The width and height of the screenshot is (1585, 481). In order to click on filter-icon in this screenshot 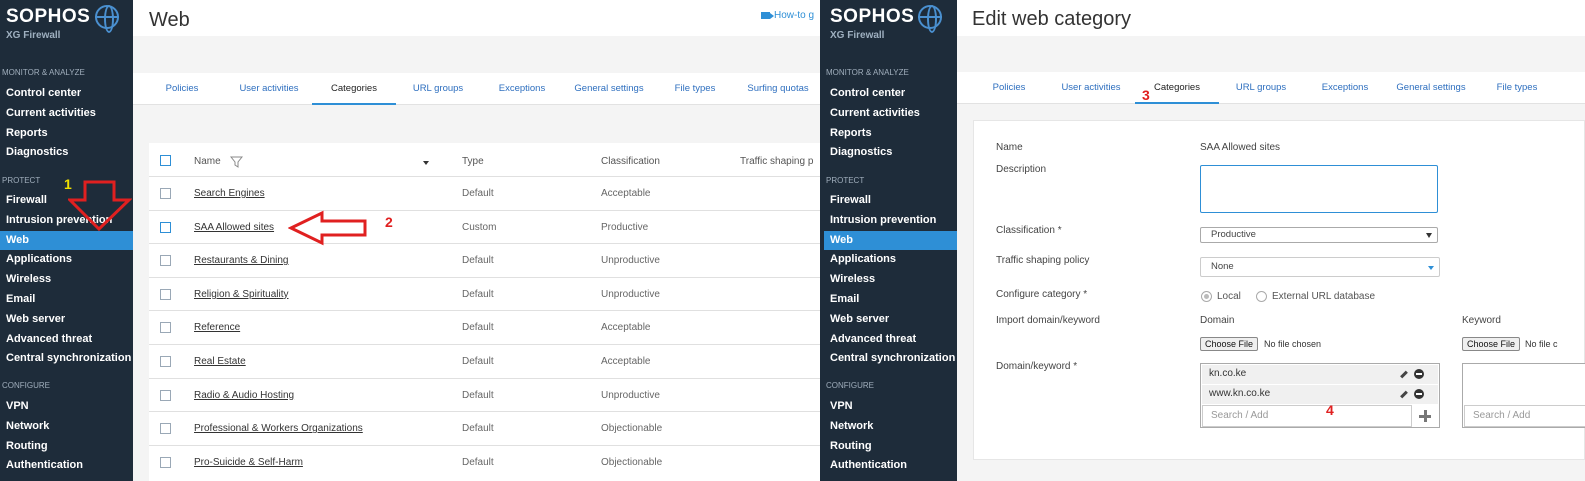, I will do `click(236, 162)`.